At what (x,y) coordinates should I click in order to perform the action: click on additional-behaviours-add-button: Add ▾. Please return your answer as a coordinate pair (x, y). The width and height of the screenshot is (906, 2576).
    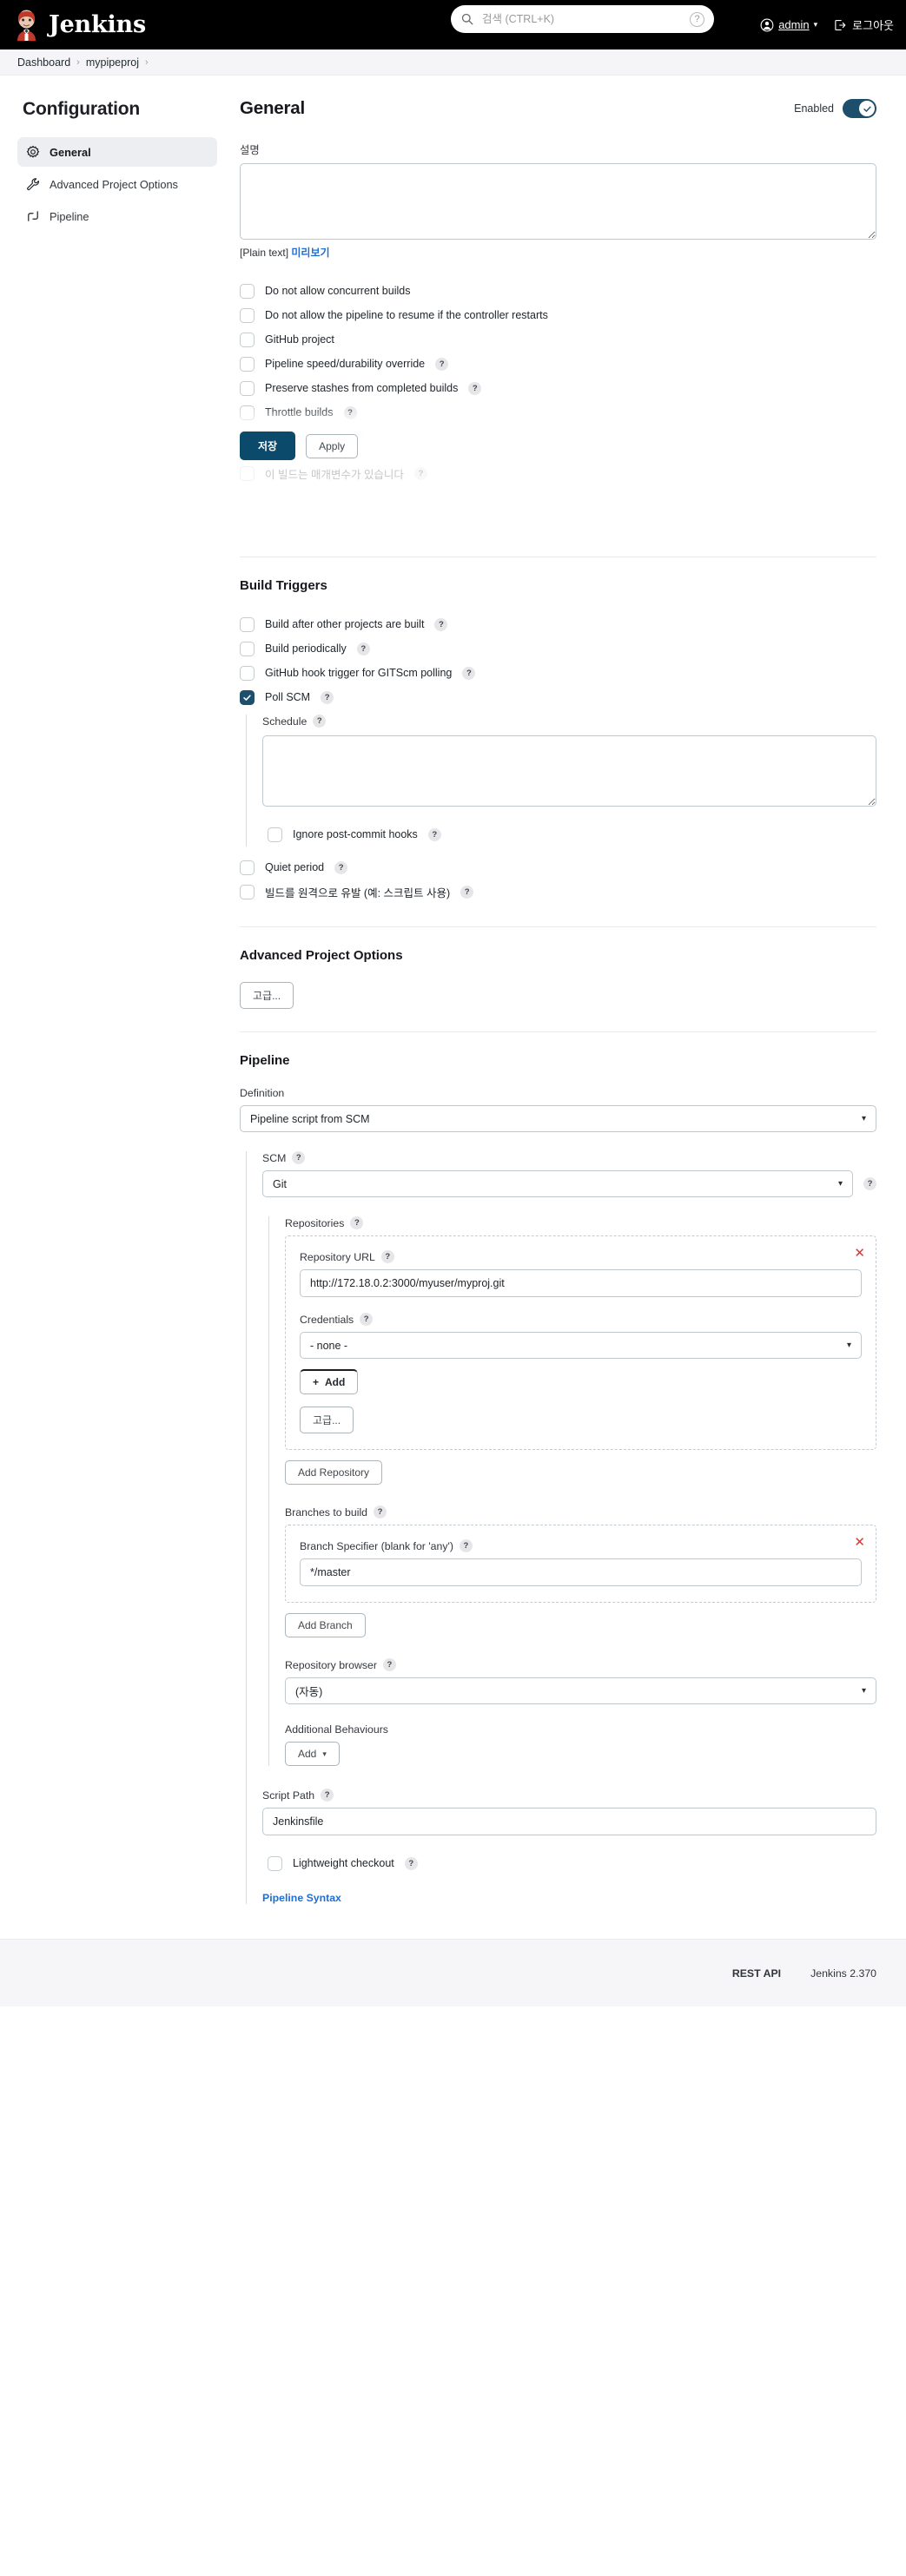
    Looking at the image, I should click on (312, 1754).